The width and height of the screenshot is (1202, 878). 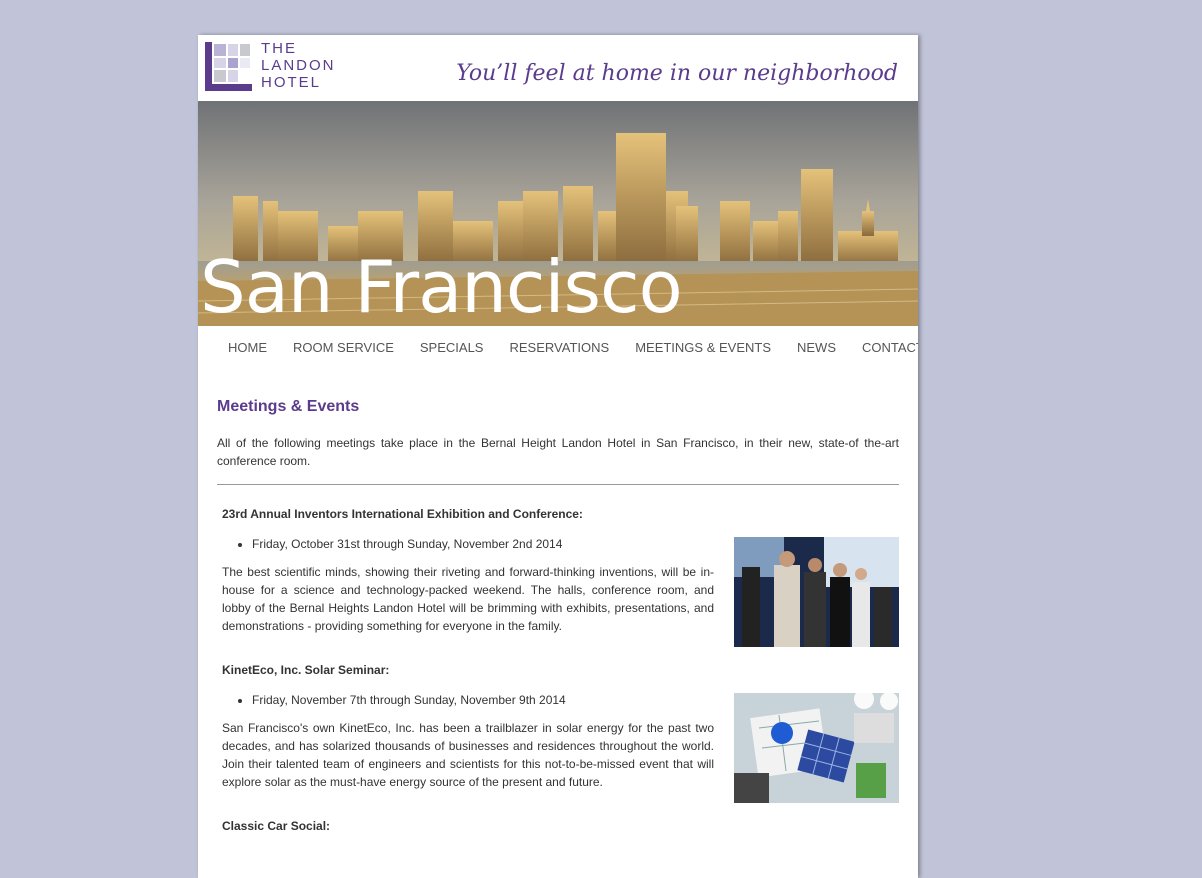 What do you see at coordinates (677, 73) in the screenshot?
I see `tagline: You’ll feel at home in our neighborhood` at bounding box center [677, 73].